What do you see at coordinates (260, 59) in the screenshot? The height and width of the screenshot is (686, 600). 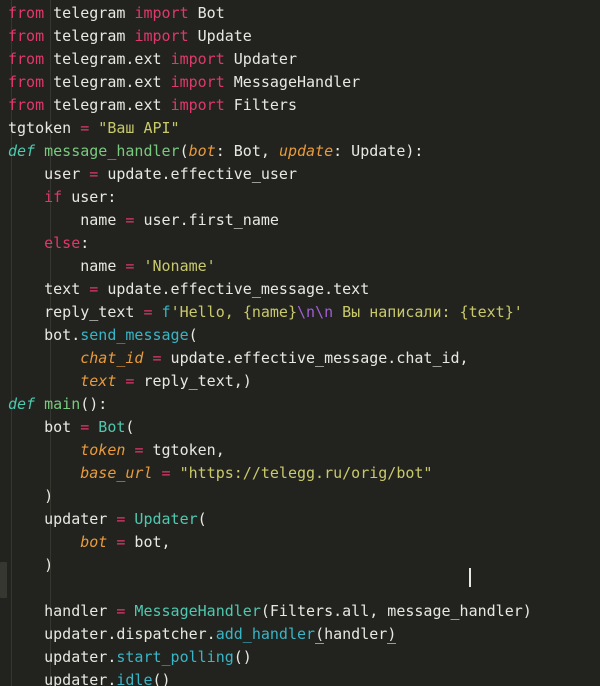 I see `imported-name: Updater` at bounding box center [260, 59].